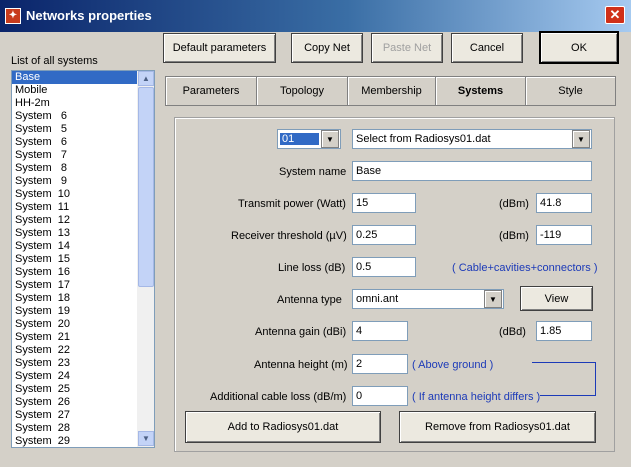  Describe the element at coordinates (146, 438) in the screenshot. I see `scroll-down-icon: ▼` at that location.